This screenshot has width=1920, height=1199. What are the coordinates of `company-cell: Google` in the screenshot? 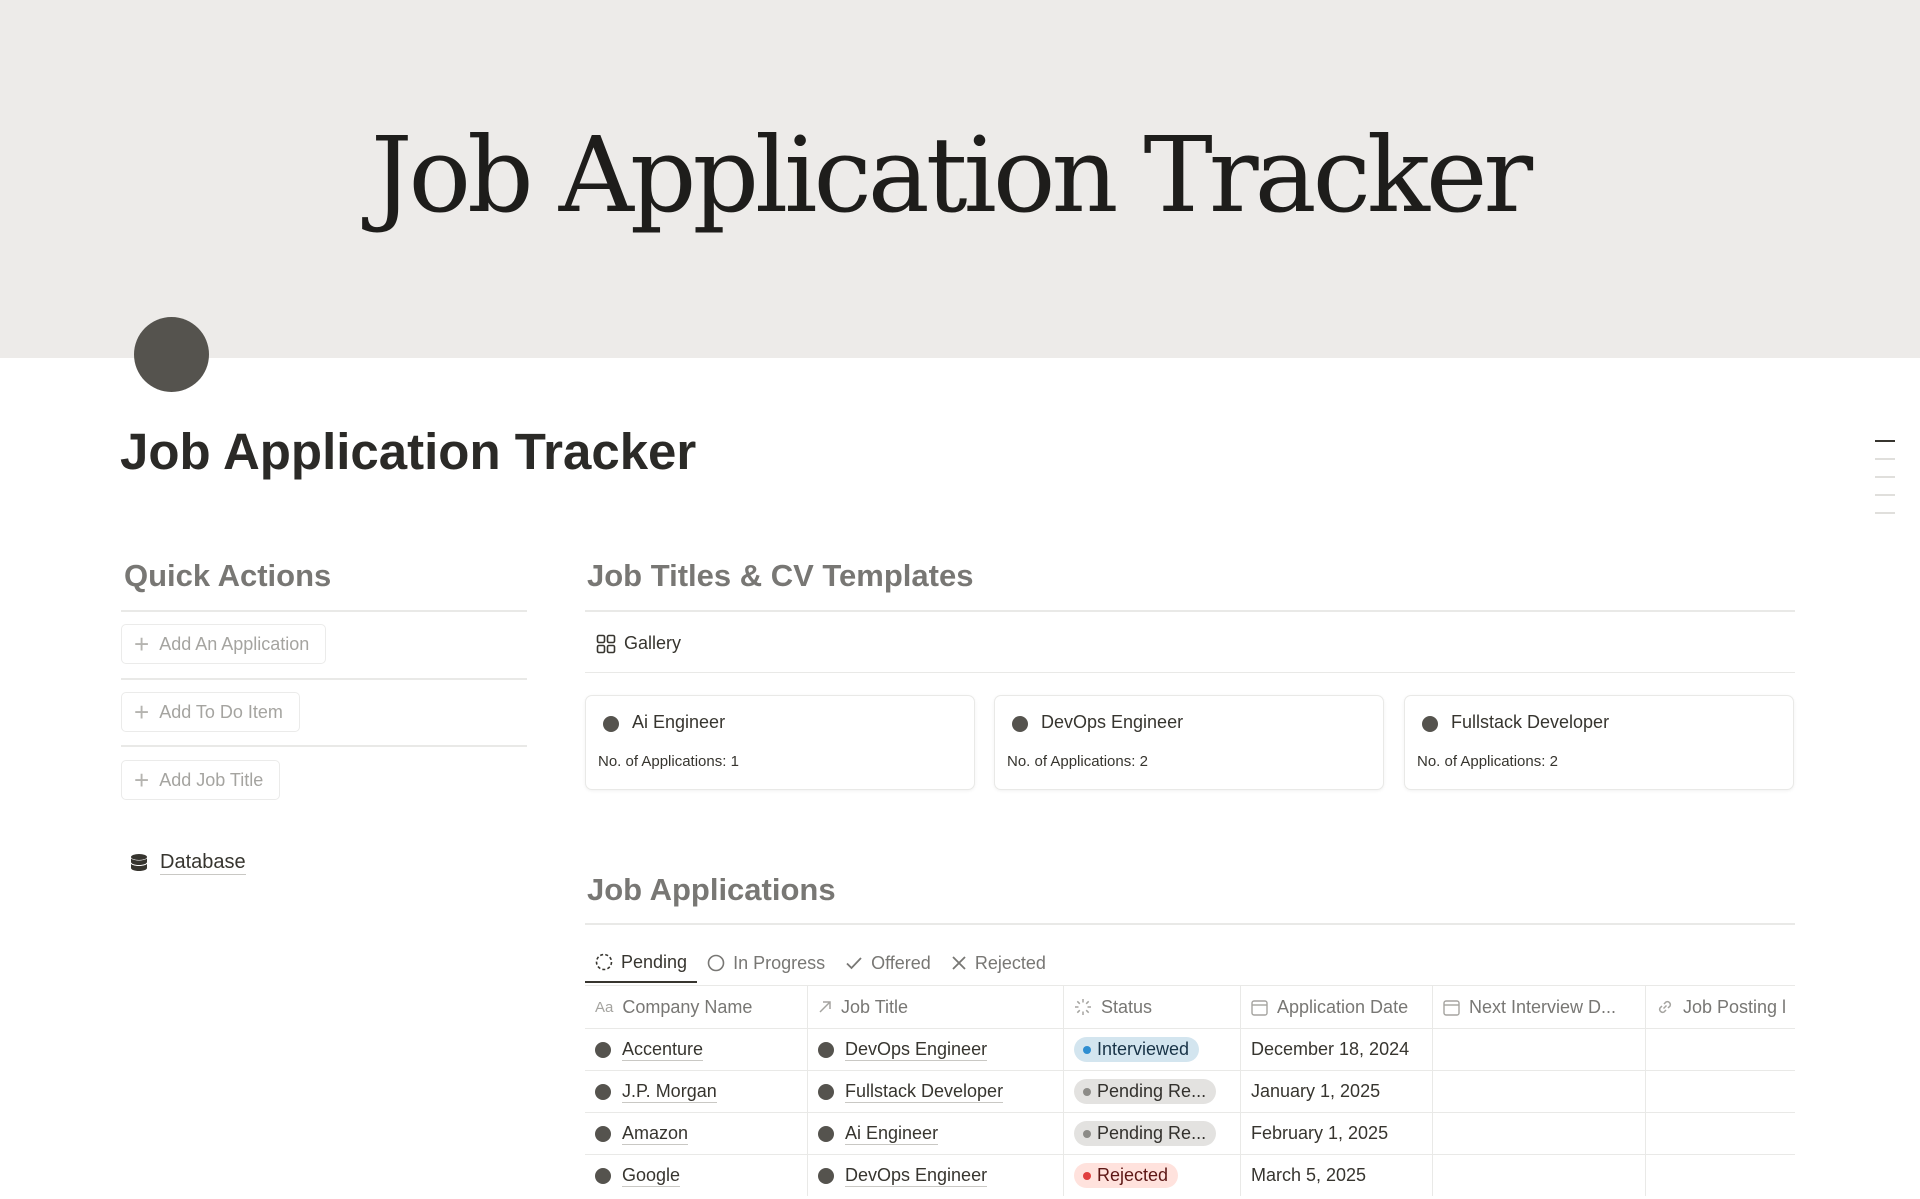 It's located at (696, 1175).